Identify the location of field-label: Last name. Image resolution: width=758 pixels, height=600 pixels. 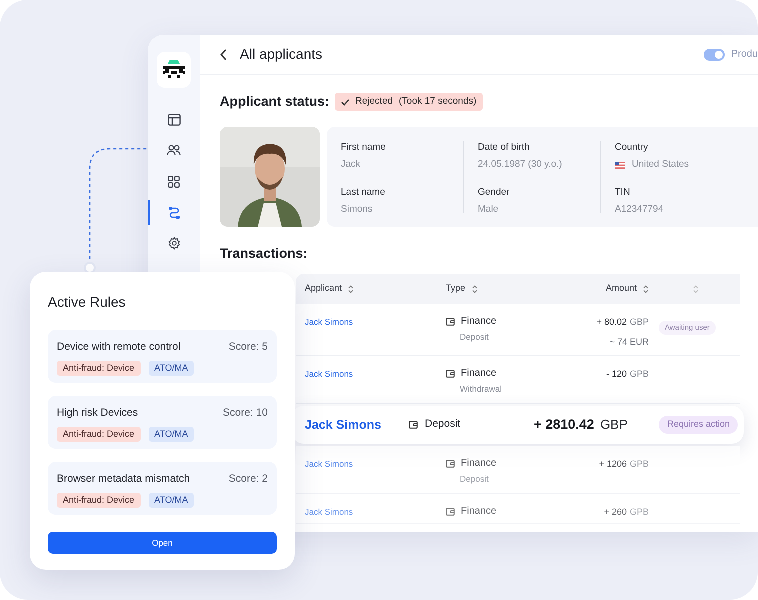
(363, 193).